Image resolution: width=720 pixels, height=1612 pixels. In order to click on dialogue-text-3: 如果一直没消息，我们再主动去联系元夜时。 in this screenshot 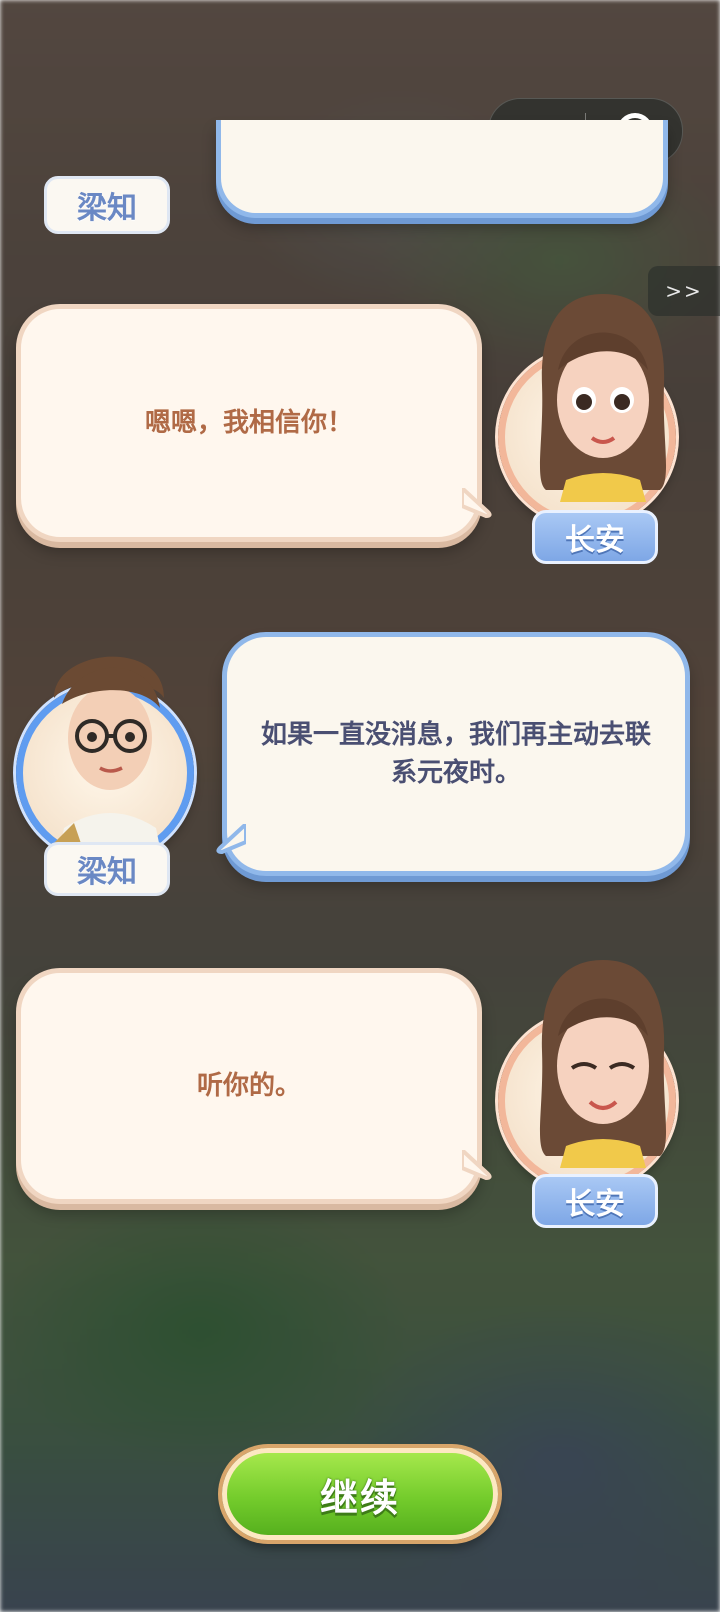, I will do `click(455, 754)`.